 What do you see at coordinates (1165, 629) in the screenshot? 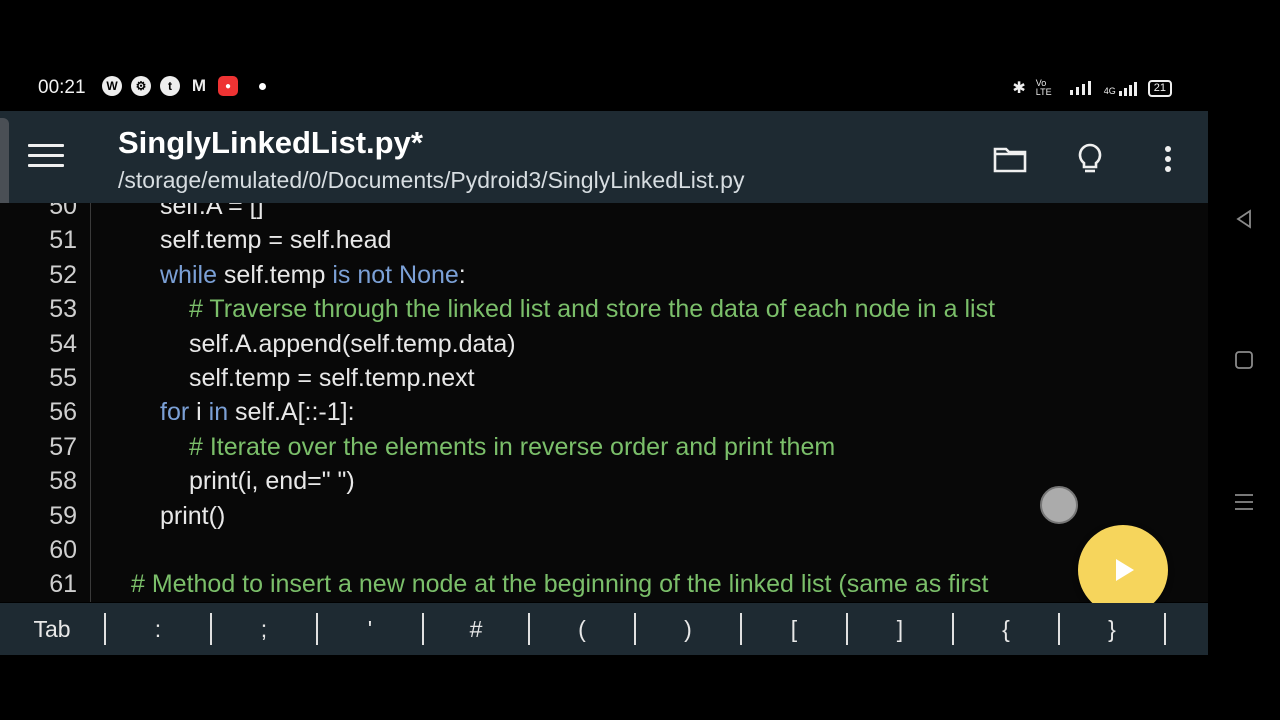
I see `key-separator` at bounding box center [1165, 629].